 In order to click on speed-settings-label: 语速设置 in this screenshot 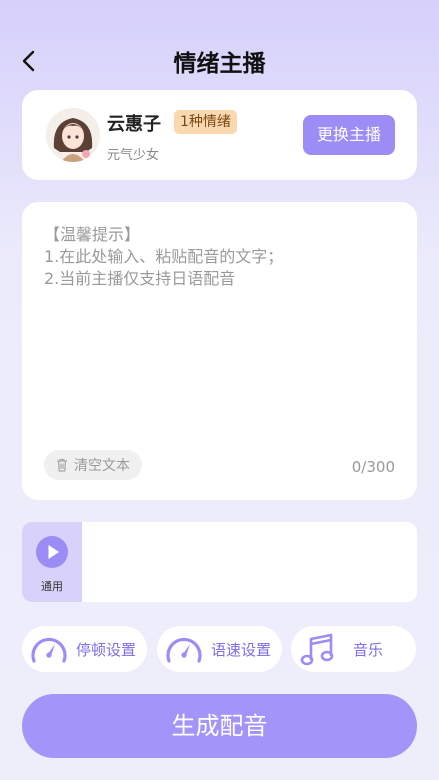, I will do `click(241, 650)`.